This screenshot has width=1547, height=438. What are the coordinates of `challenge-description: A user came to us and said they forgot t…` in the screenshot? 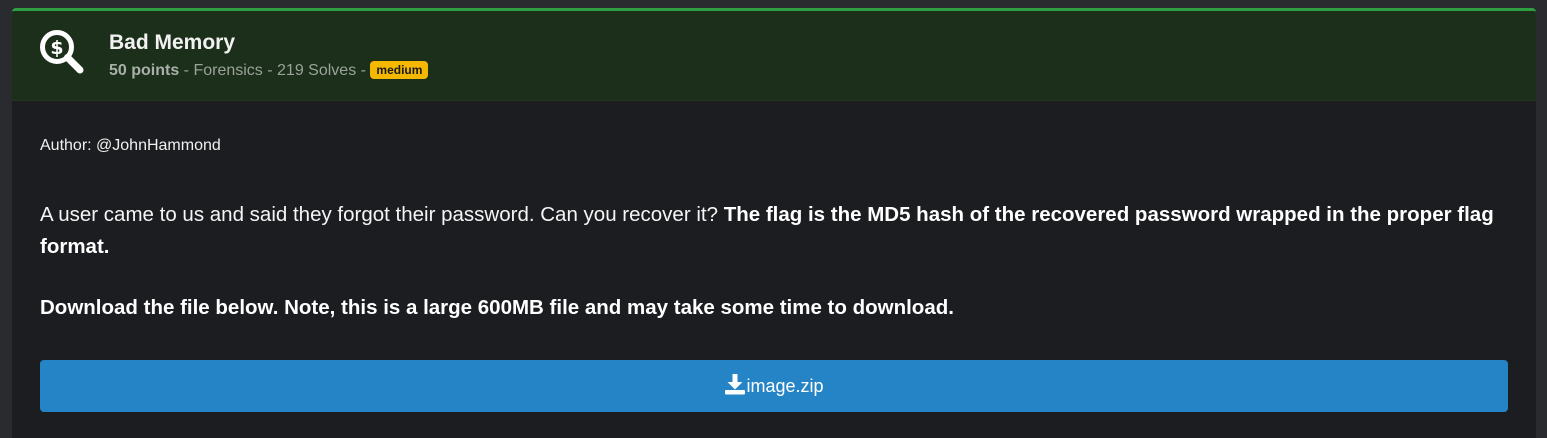 It's located at (770, 231).